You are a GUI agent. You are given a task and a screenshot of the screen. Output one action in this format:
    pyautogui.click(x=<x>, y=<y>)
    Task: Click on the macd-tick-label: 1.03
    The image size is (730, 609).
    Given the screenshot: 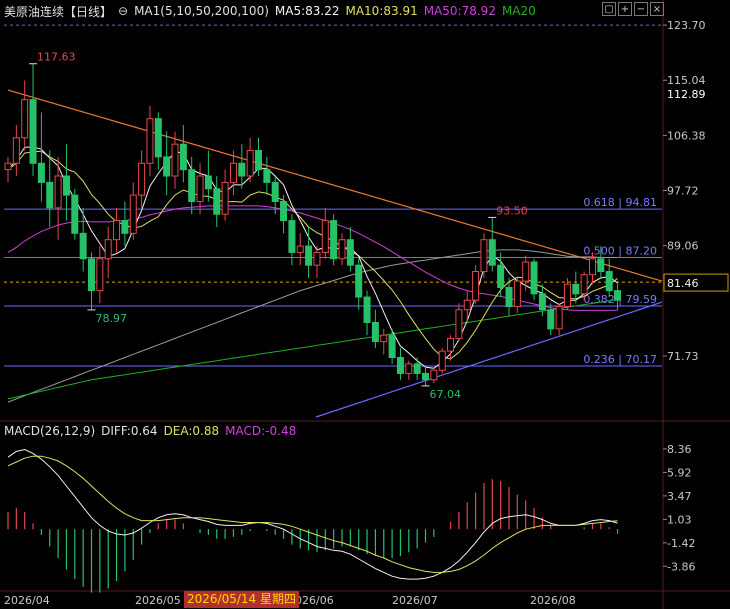 What is the action you would take?
    pyautogui.click(x=679, y=519)
    